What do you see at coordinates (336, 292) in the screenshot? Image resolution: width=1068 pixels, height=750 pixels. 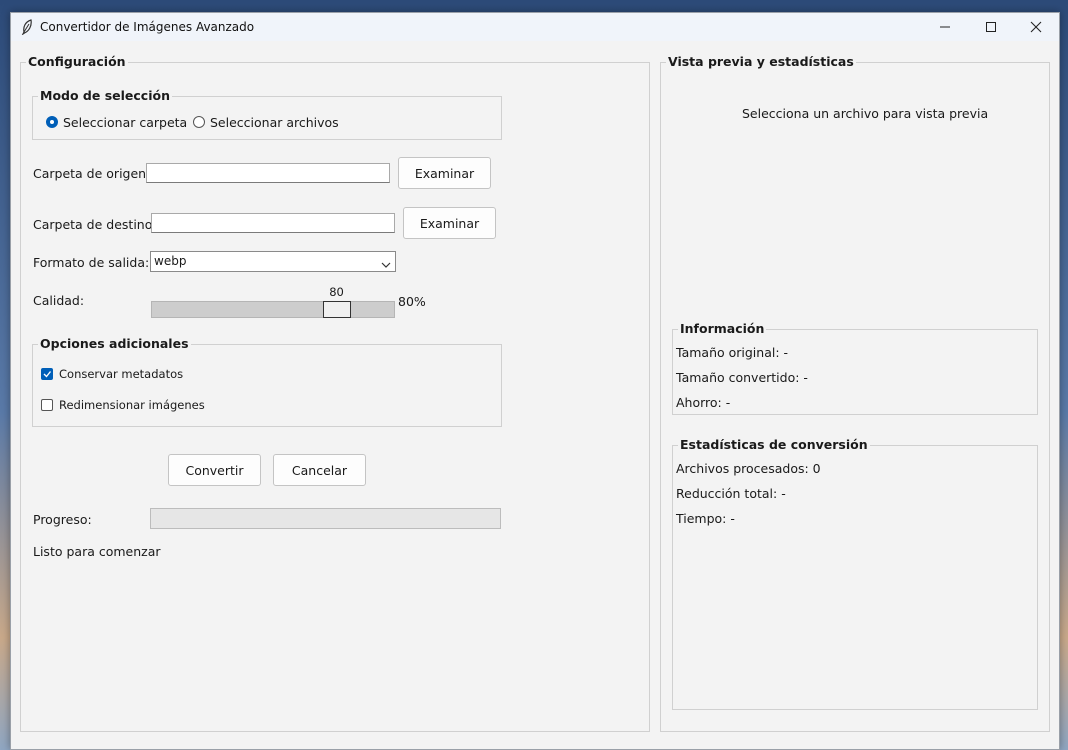 I see `quality-value-label: 80` at bounding box center [336, 292].